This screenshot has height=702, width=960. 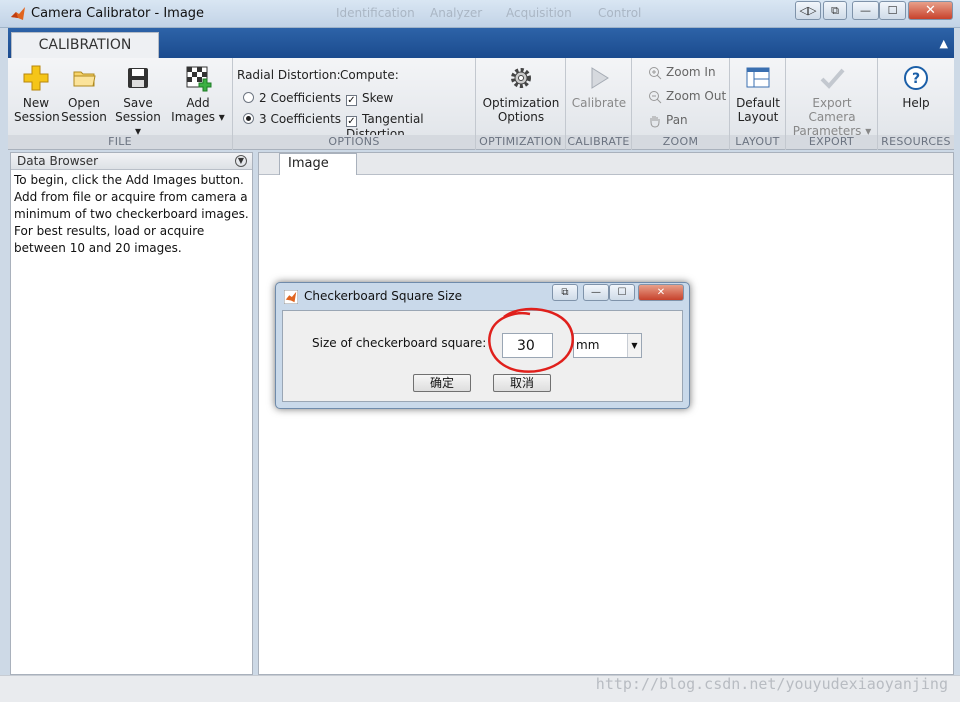 I want to click on resources-group: ? Help RESOURCES, so click(x=916, y=104).